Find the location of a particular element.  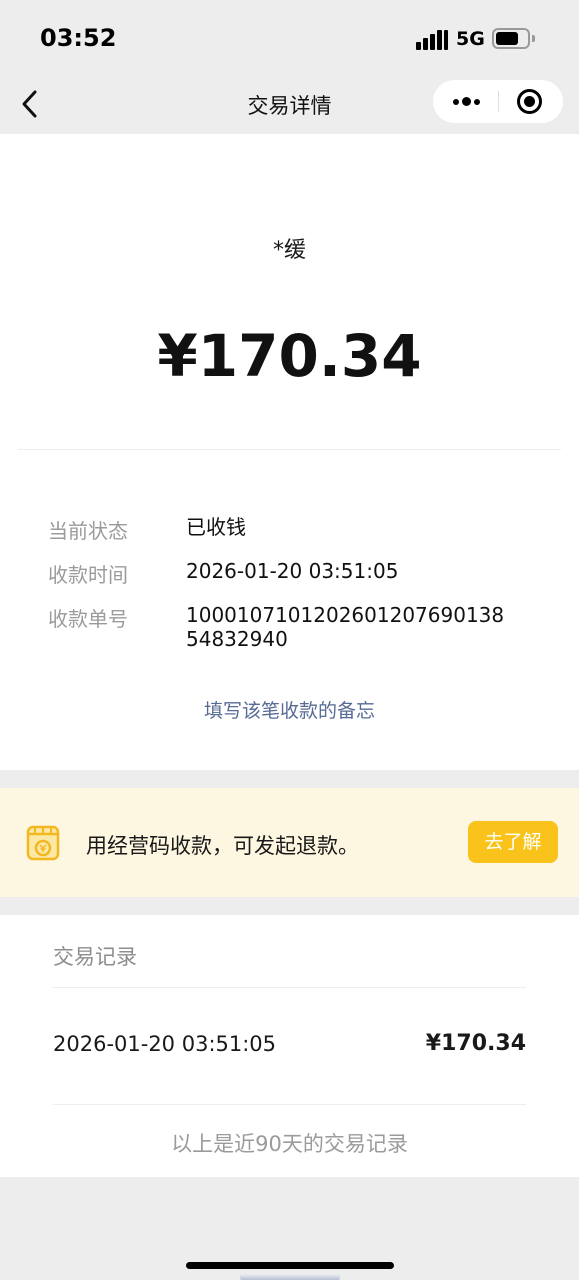

record-date: 2026-01-20 03:51:05 is located at coordinates (165, 1044).